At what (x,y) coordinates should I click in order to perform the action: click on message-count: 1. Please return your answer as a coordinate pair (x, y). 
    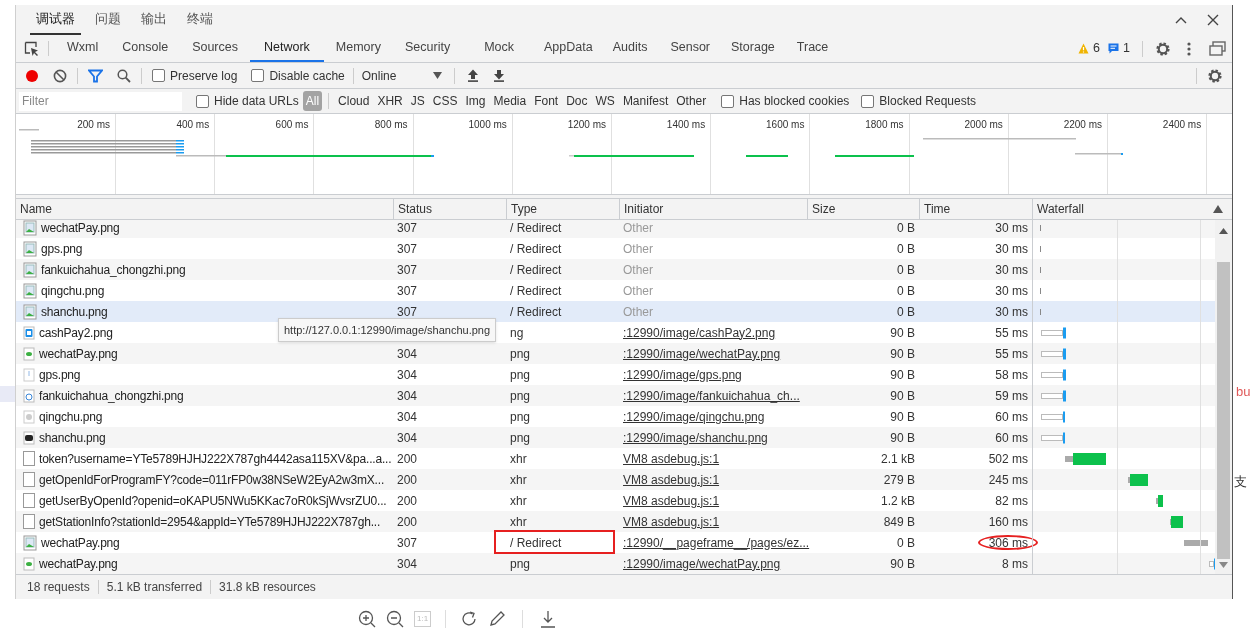
    Looking at the image, I should click on (1126, 48).